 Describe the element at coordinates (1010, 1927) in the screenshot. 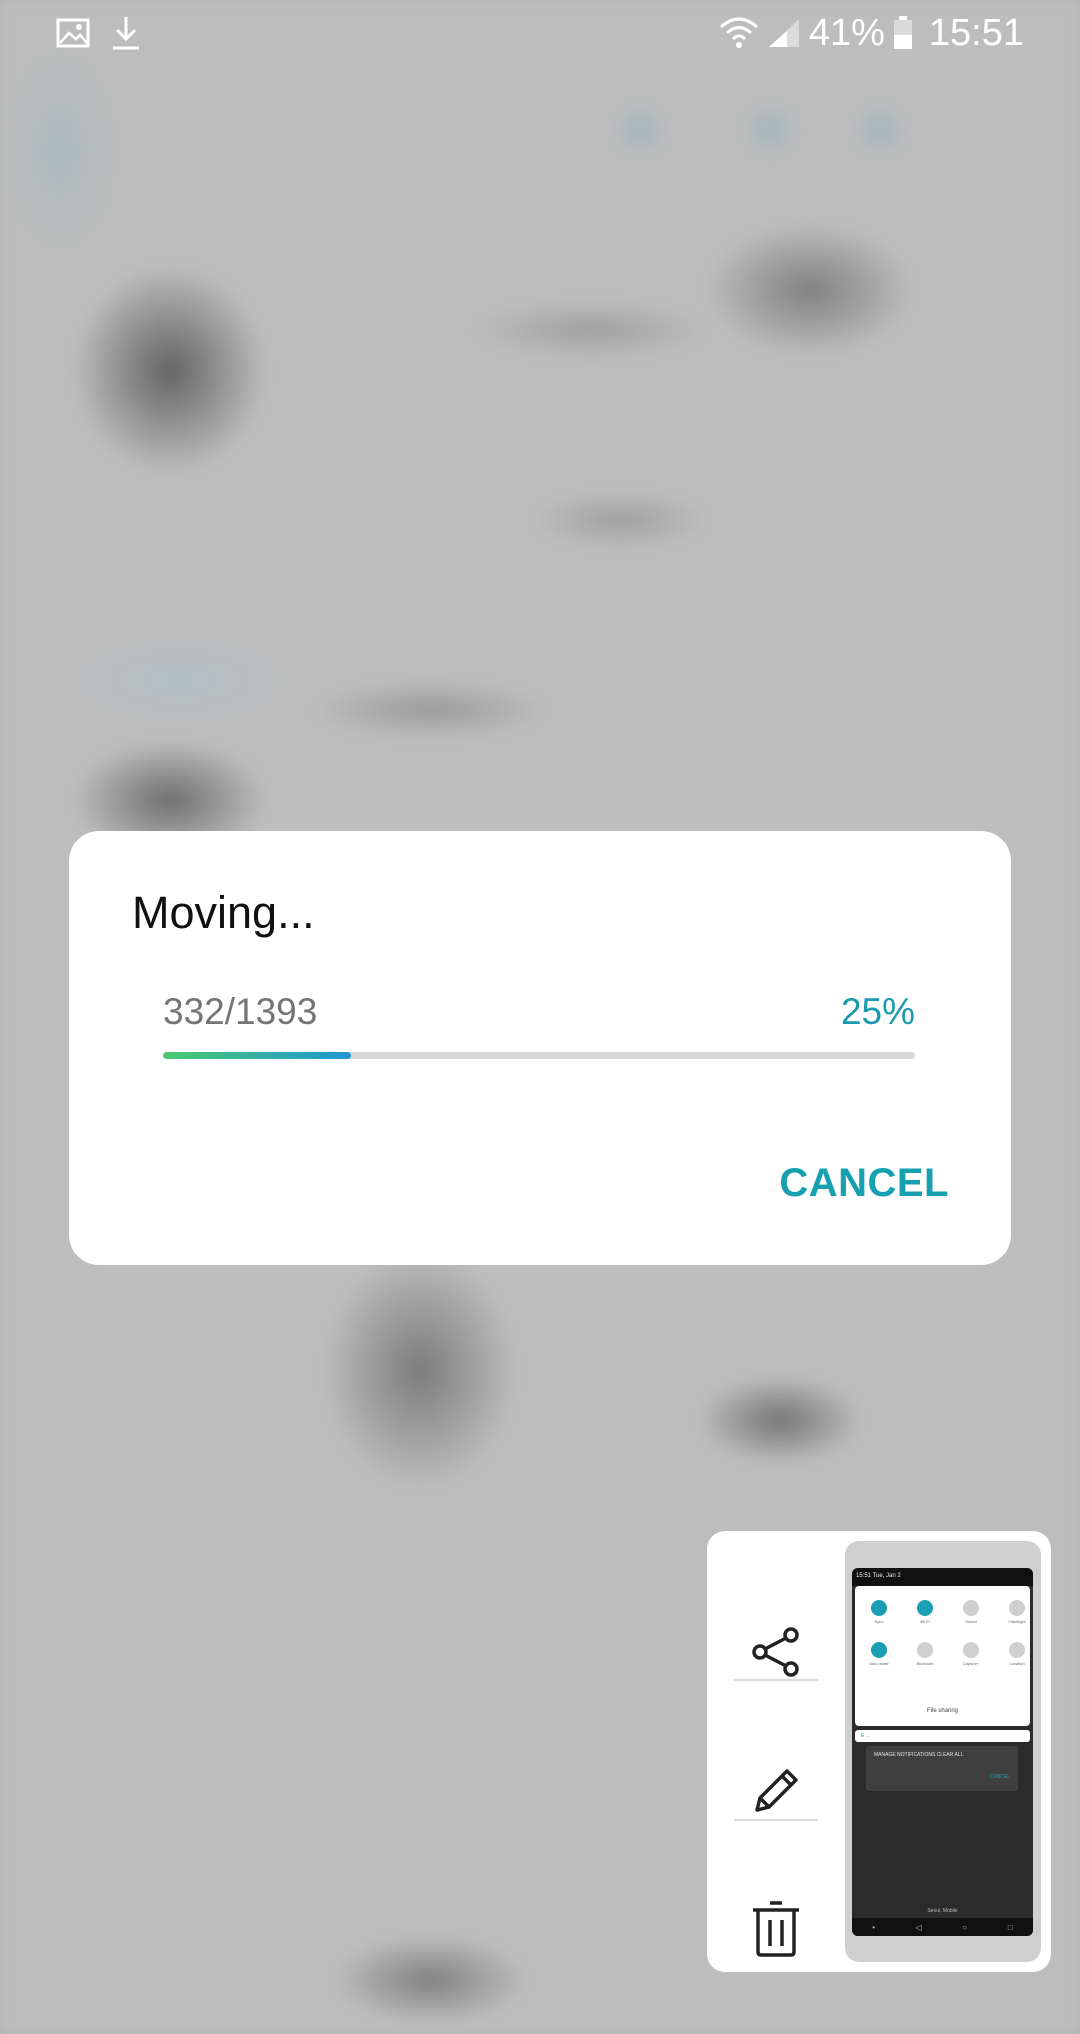

I see `thumbnail-nav-recents-icon: □` at that location.